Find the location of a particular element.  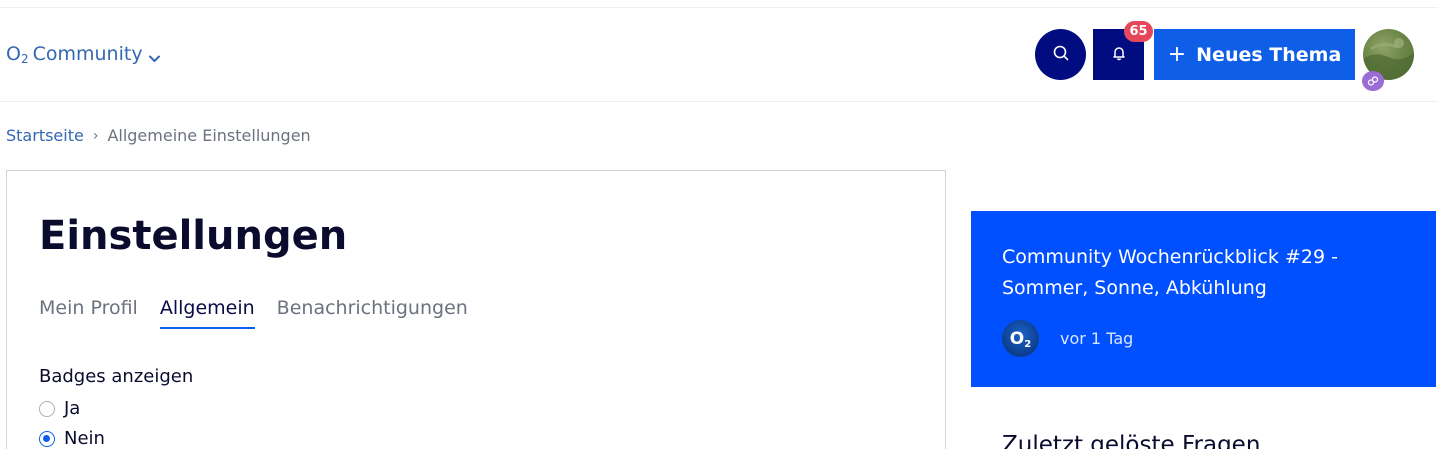

search-icon is located at coordinates (1061, 55).